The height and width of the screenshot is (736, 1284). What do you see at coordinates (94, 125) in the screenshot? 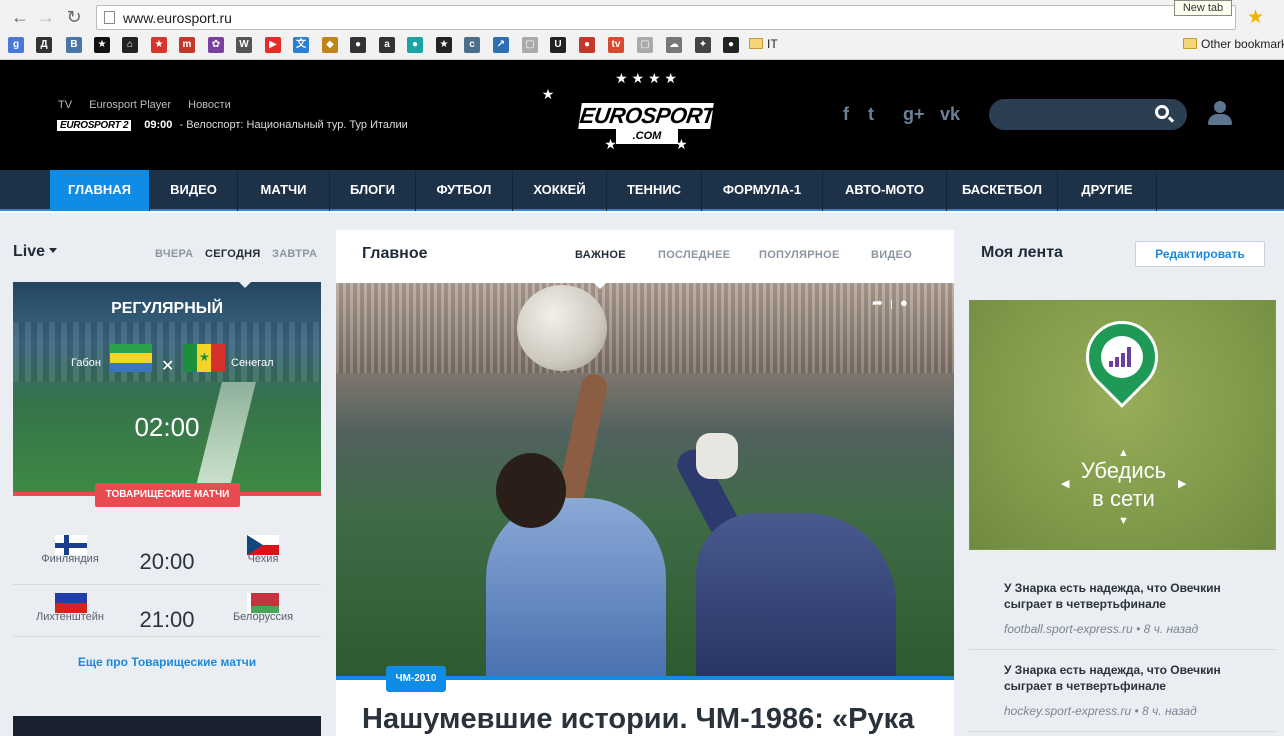
I see `eurosport2-logo: EUROSPORT 2` at bounding box center [94, 125].